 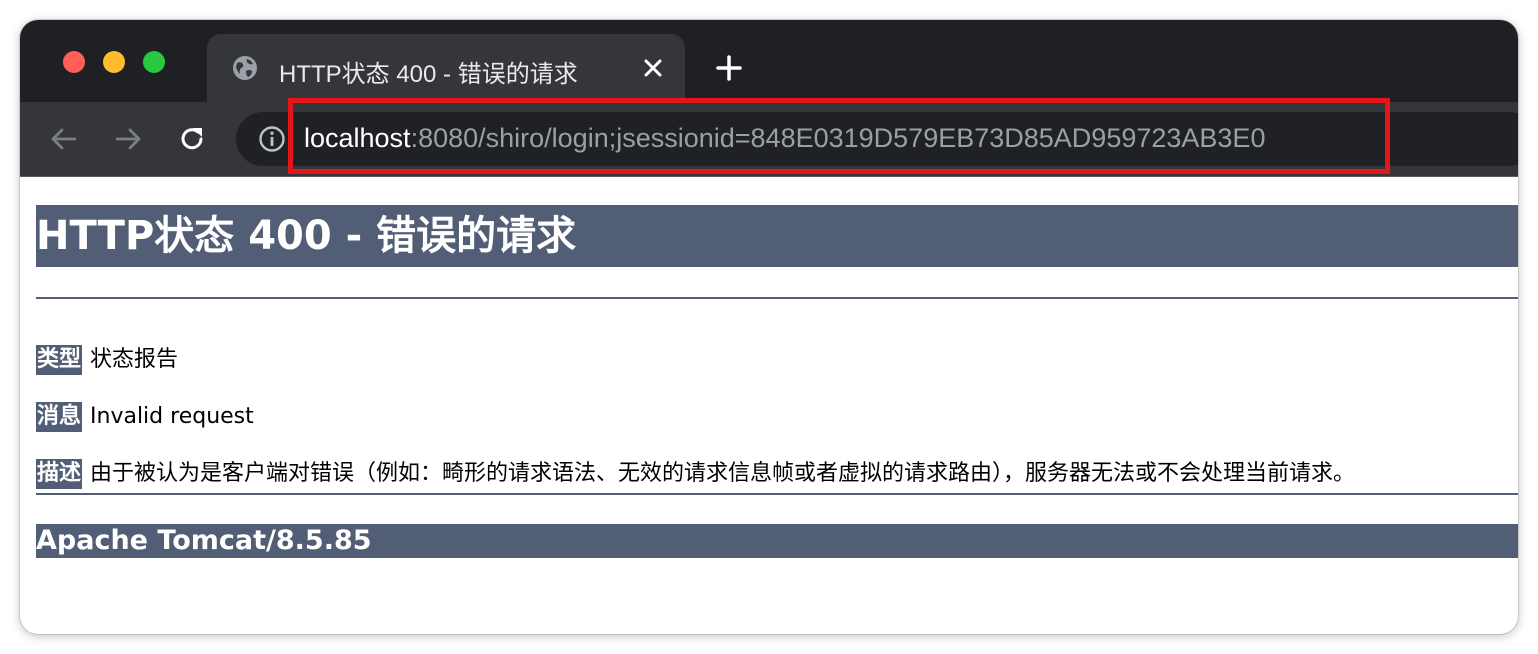 I want to click on row-label: 类型, so click(x=59, y=360).